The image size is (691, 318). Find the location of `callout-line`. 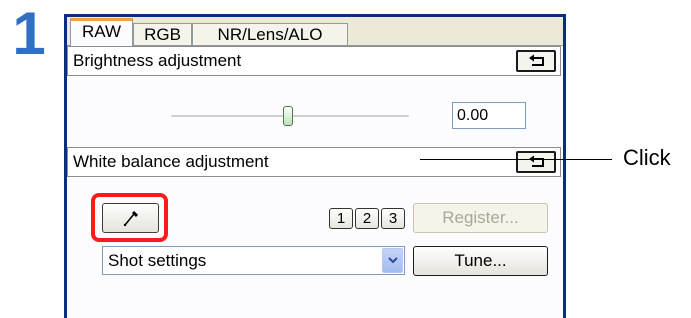

callout-line is located at coordinates (516, 159).